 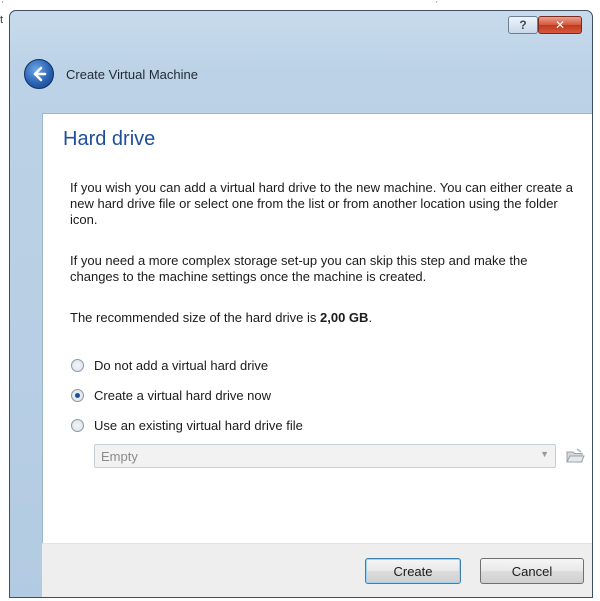 I want to click on back-button, so click(x=39, y=74).